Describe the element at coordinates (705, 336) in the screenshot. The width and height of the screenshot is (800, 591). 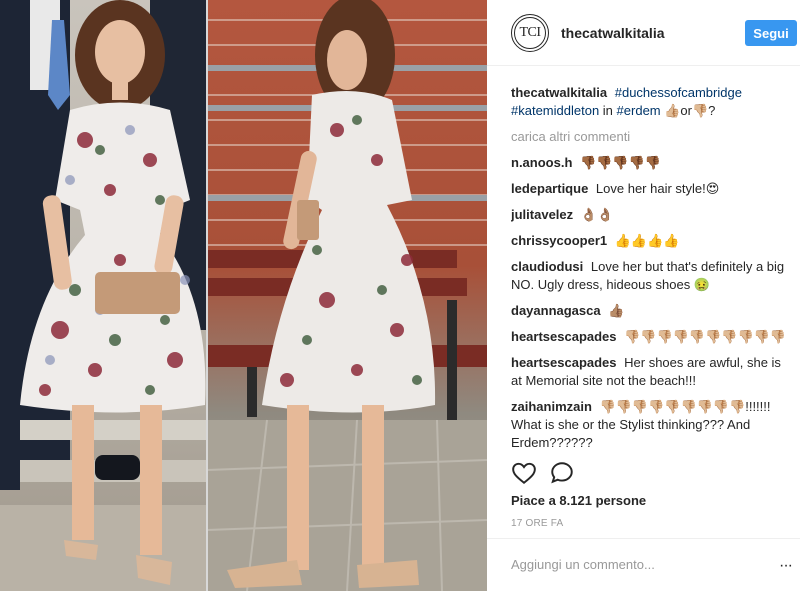
I see `comment-text: 👎🏼👎🏼👎🏼👎🏼👎🏼👎🏼👎🏼👎🏼👎🏼👎🏼` at that location.